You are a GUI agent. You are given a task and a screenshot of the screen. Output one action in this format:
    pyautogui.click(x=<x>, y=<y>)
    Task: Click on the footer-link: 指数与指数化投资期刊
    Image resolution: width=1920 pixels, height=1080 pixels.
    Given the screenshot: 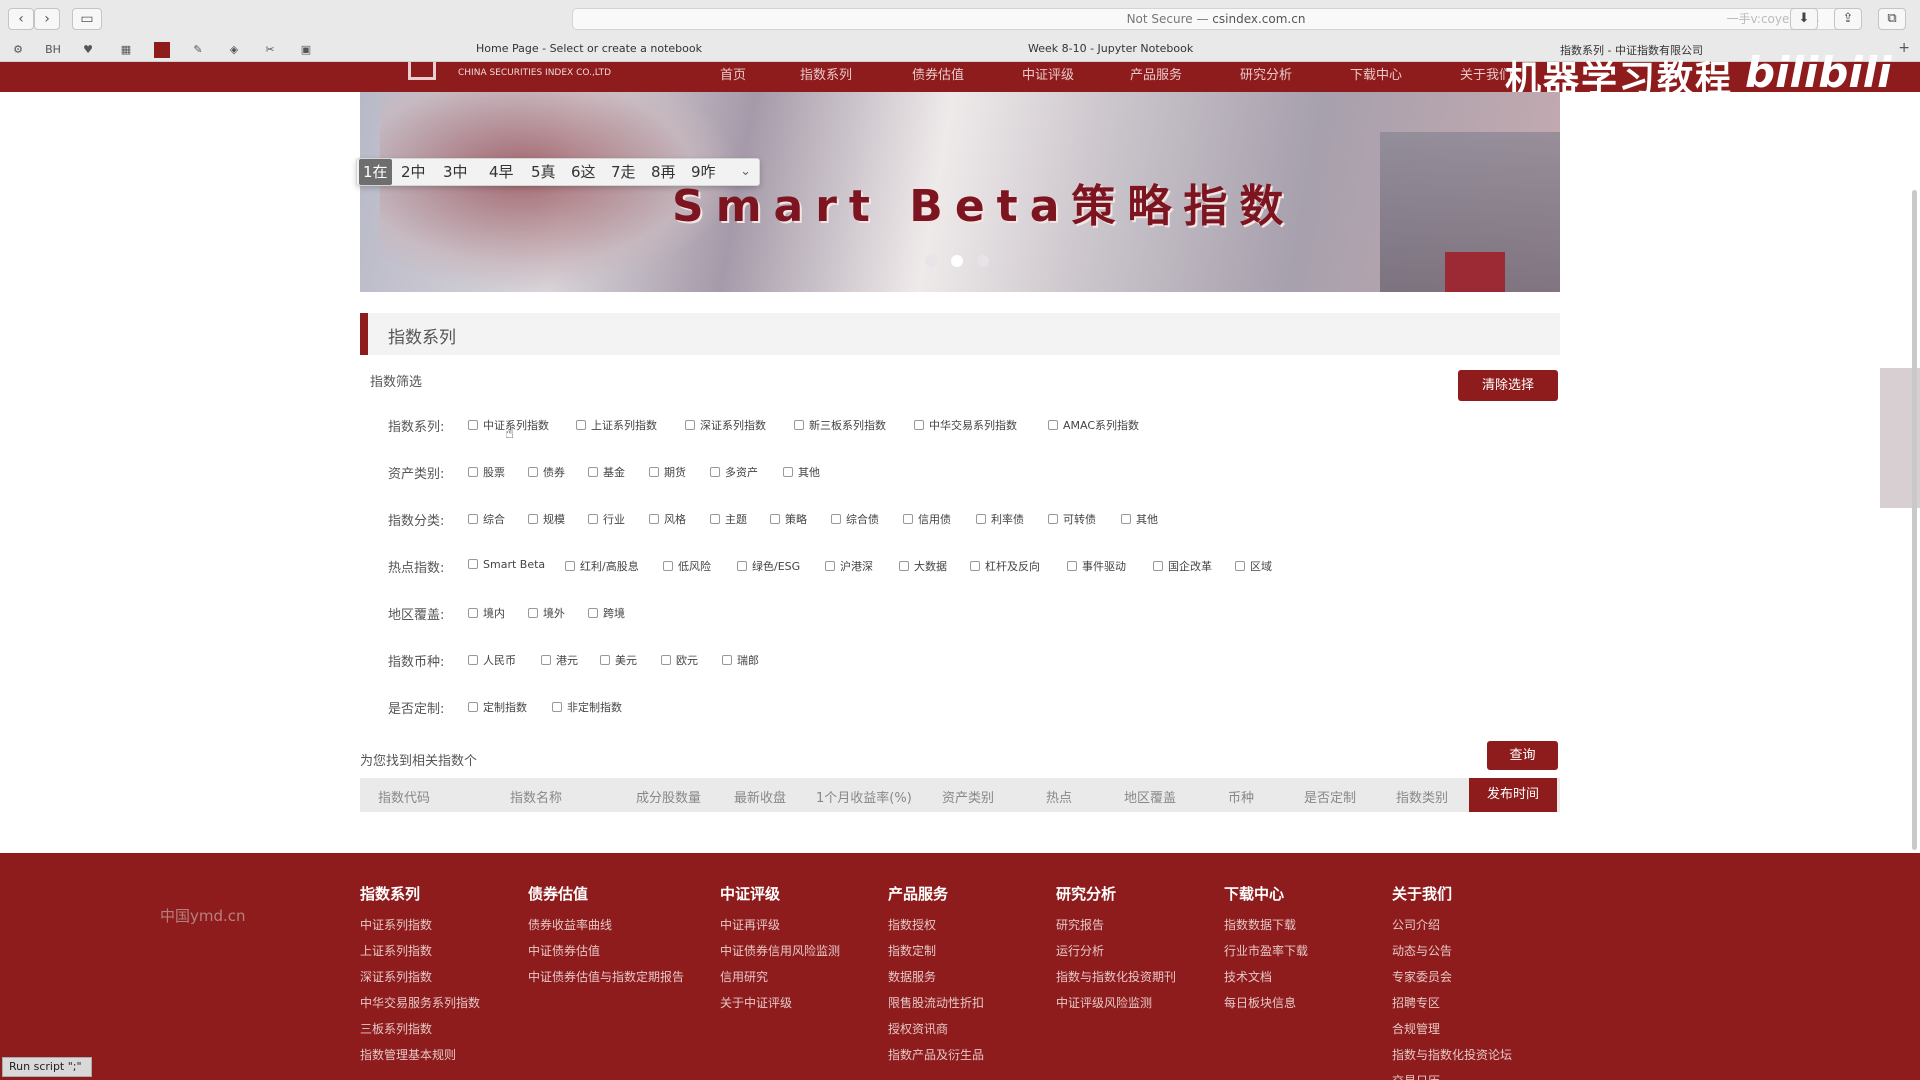 What is the action you would take?
    pyautogui.click(x=1116, y=977)
    